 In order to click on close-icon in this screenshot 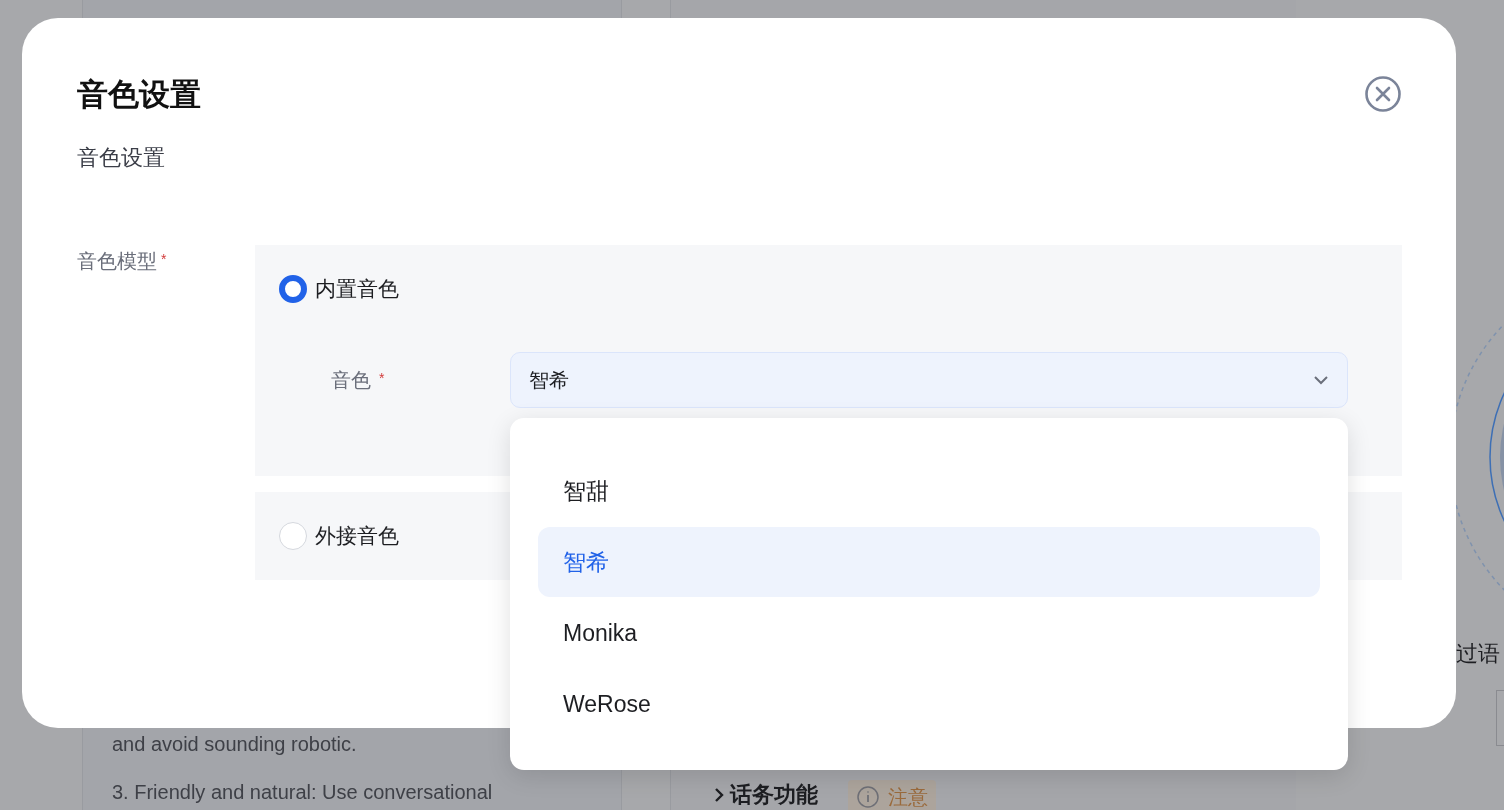, I will do `click(1383, 94)`.